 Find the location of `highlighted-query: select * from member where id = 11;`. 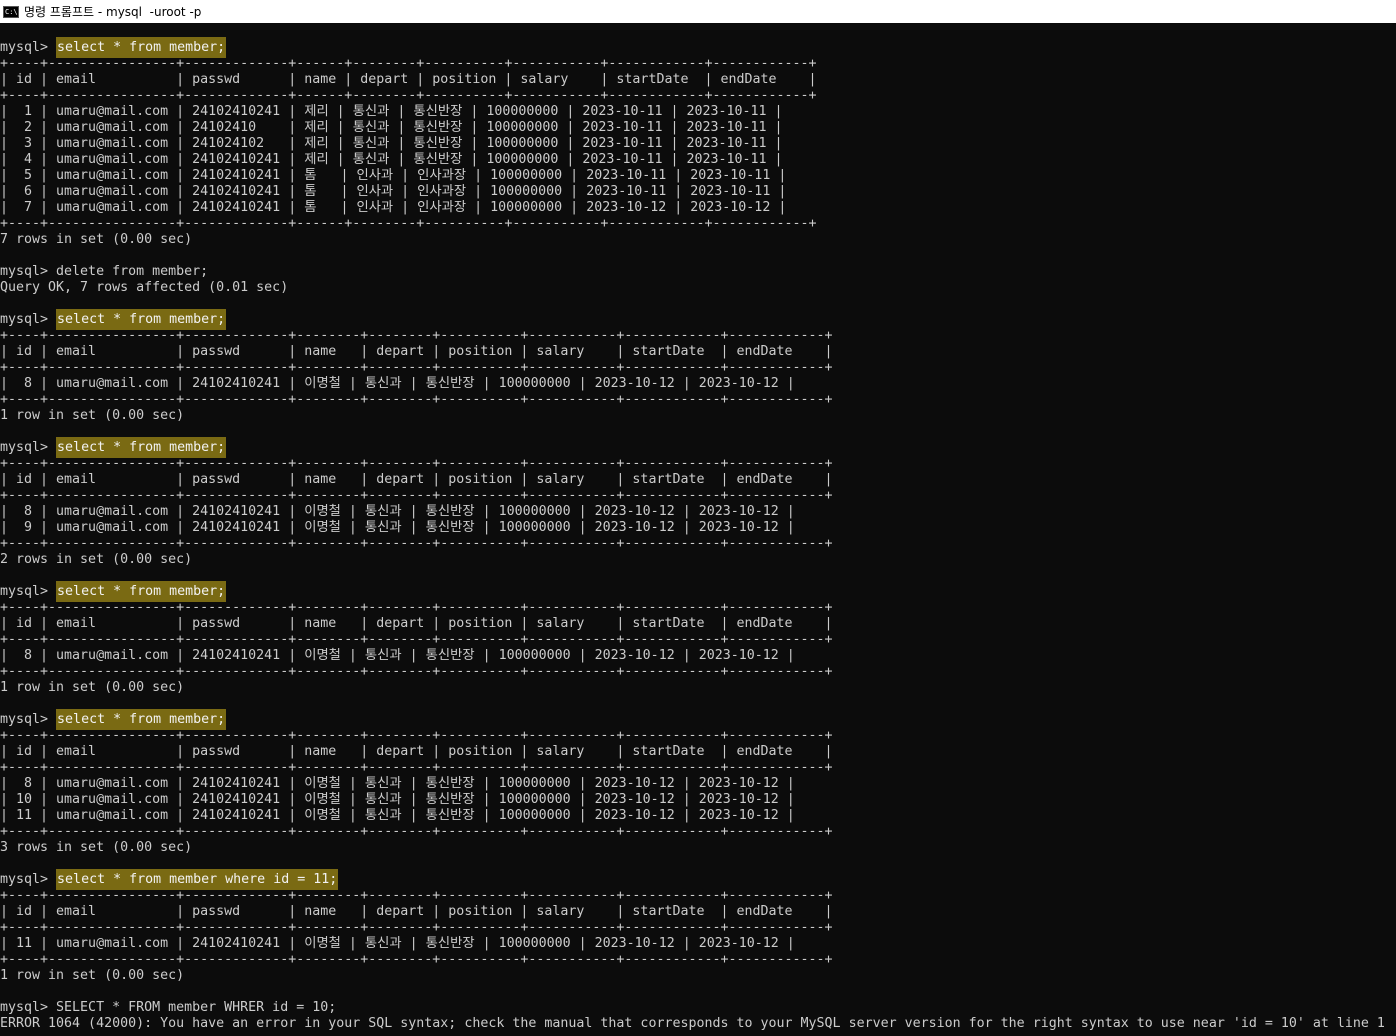

highlighted-query: select * from member where id = 11; is located at coordinates (197, 879).